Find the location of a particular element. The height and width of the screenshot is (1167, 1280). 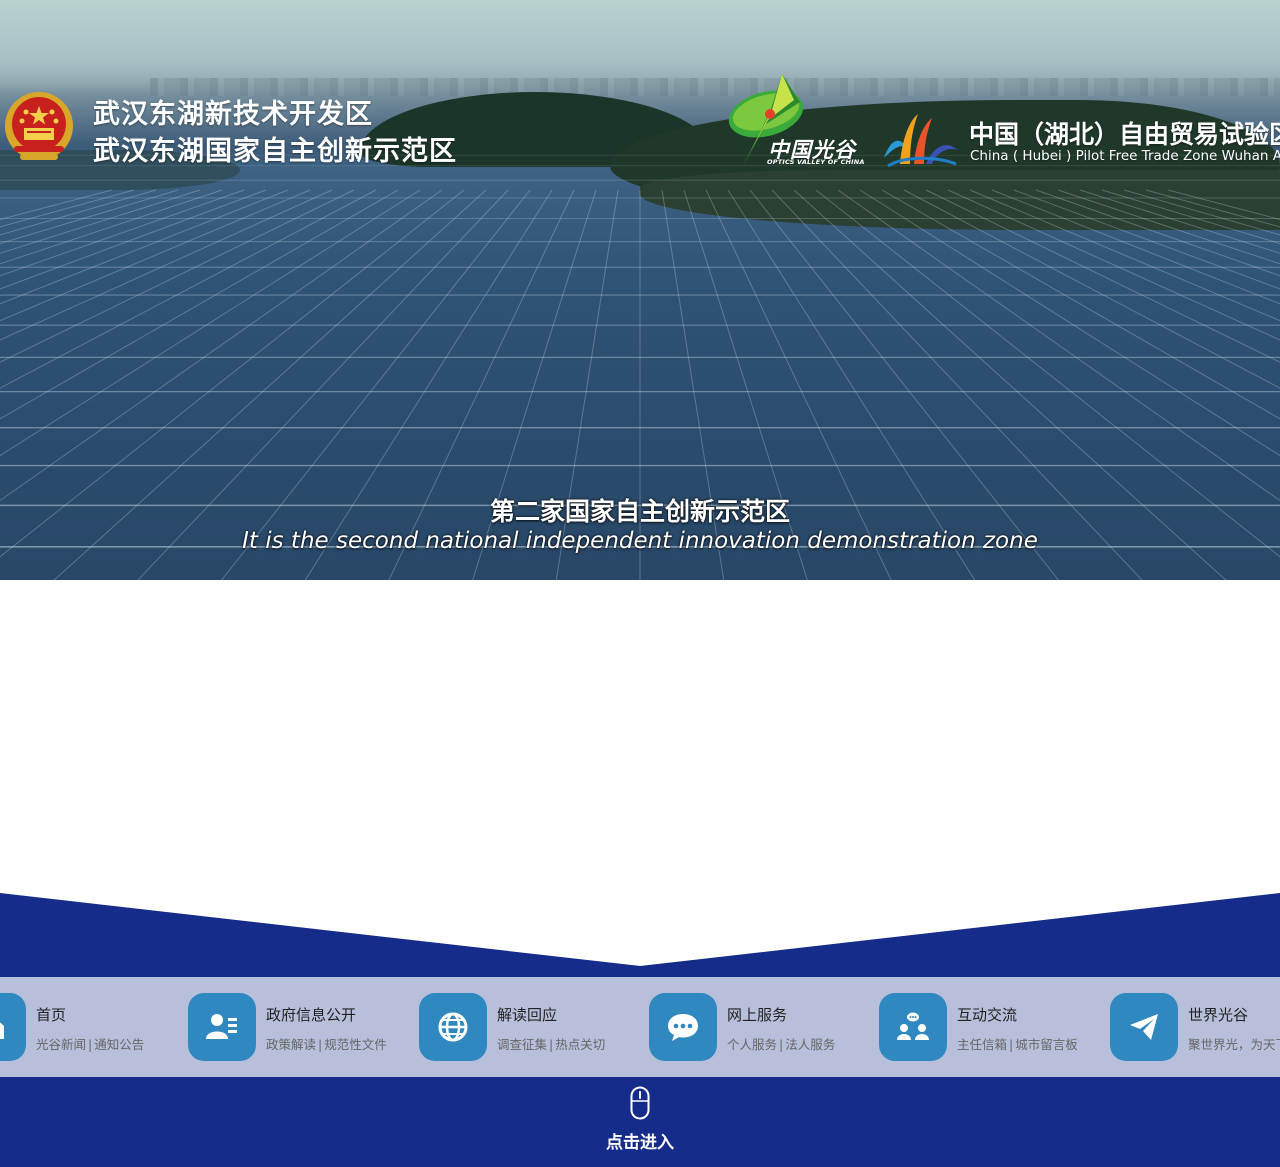

nav-desc-part: 主任信箱 is located at coordinates (982, 1044).